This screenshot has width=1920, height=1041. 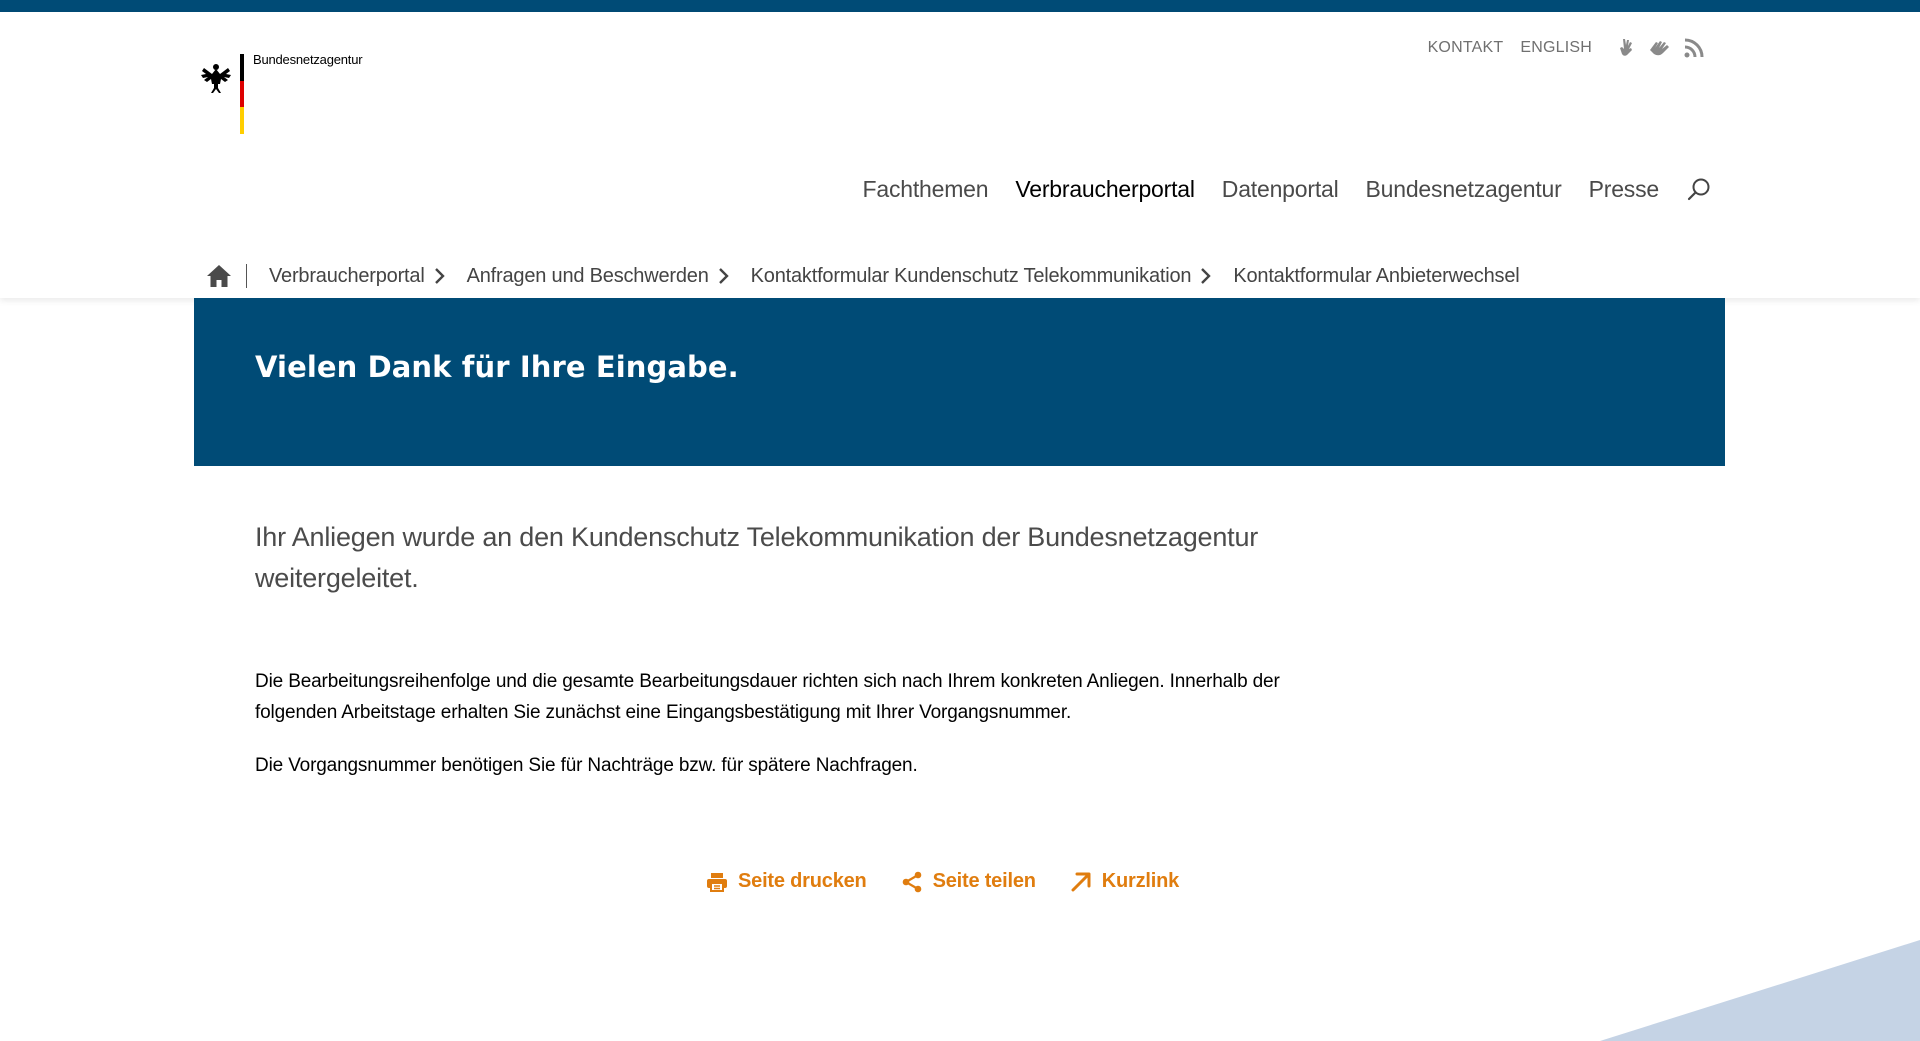 What do you see at coordinates (1105, 189) in the screenshot?
I see `nav-item-verbraucherportal: Verbraucherportal` at bounding box center [1105, 189].